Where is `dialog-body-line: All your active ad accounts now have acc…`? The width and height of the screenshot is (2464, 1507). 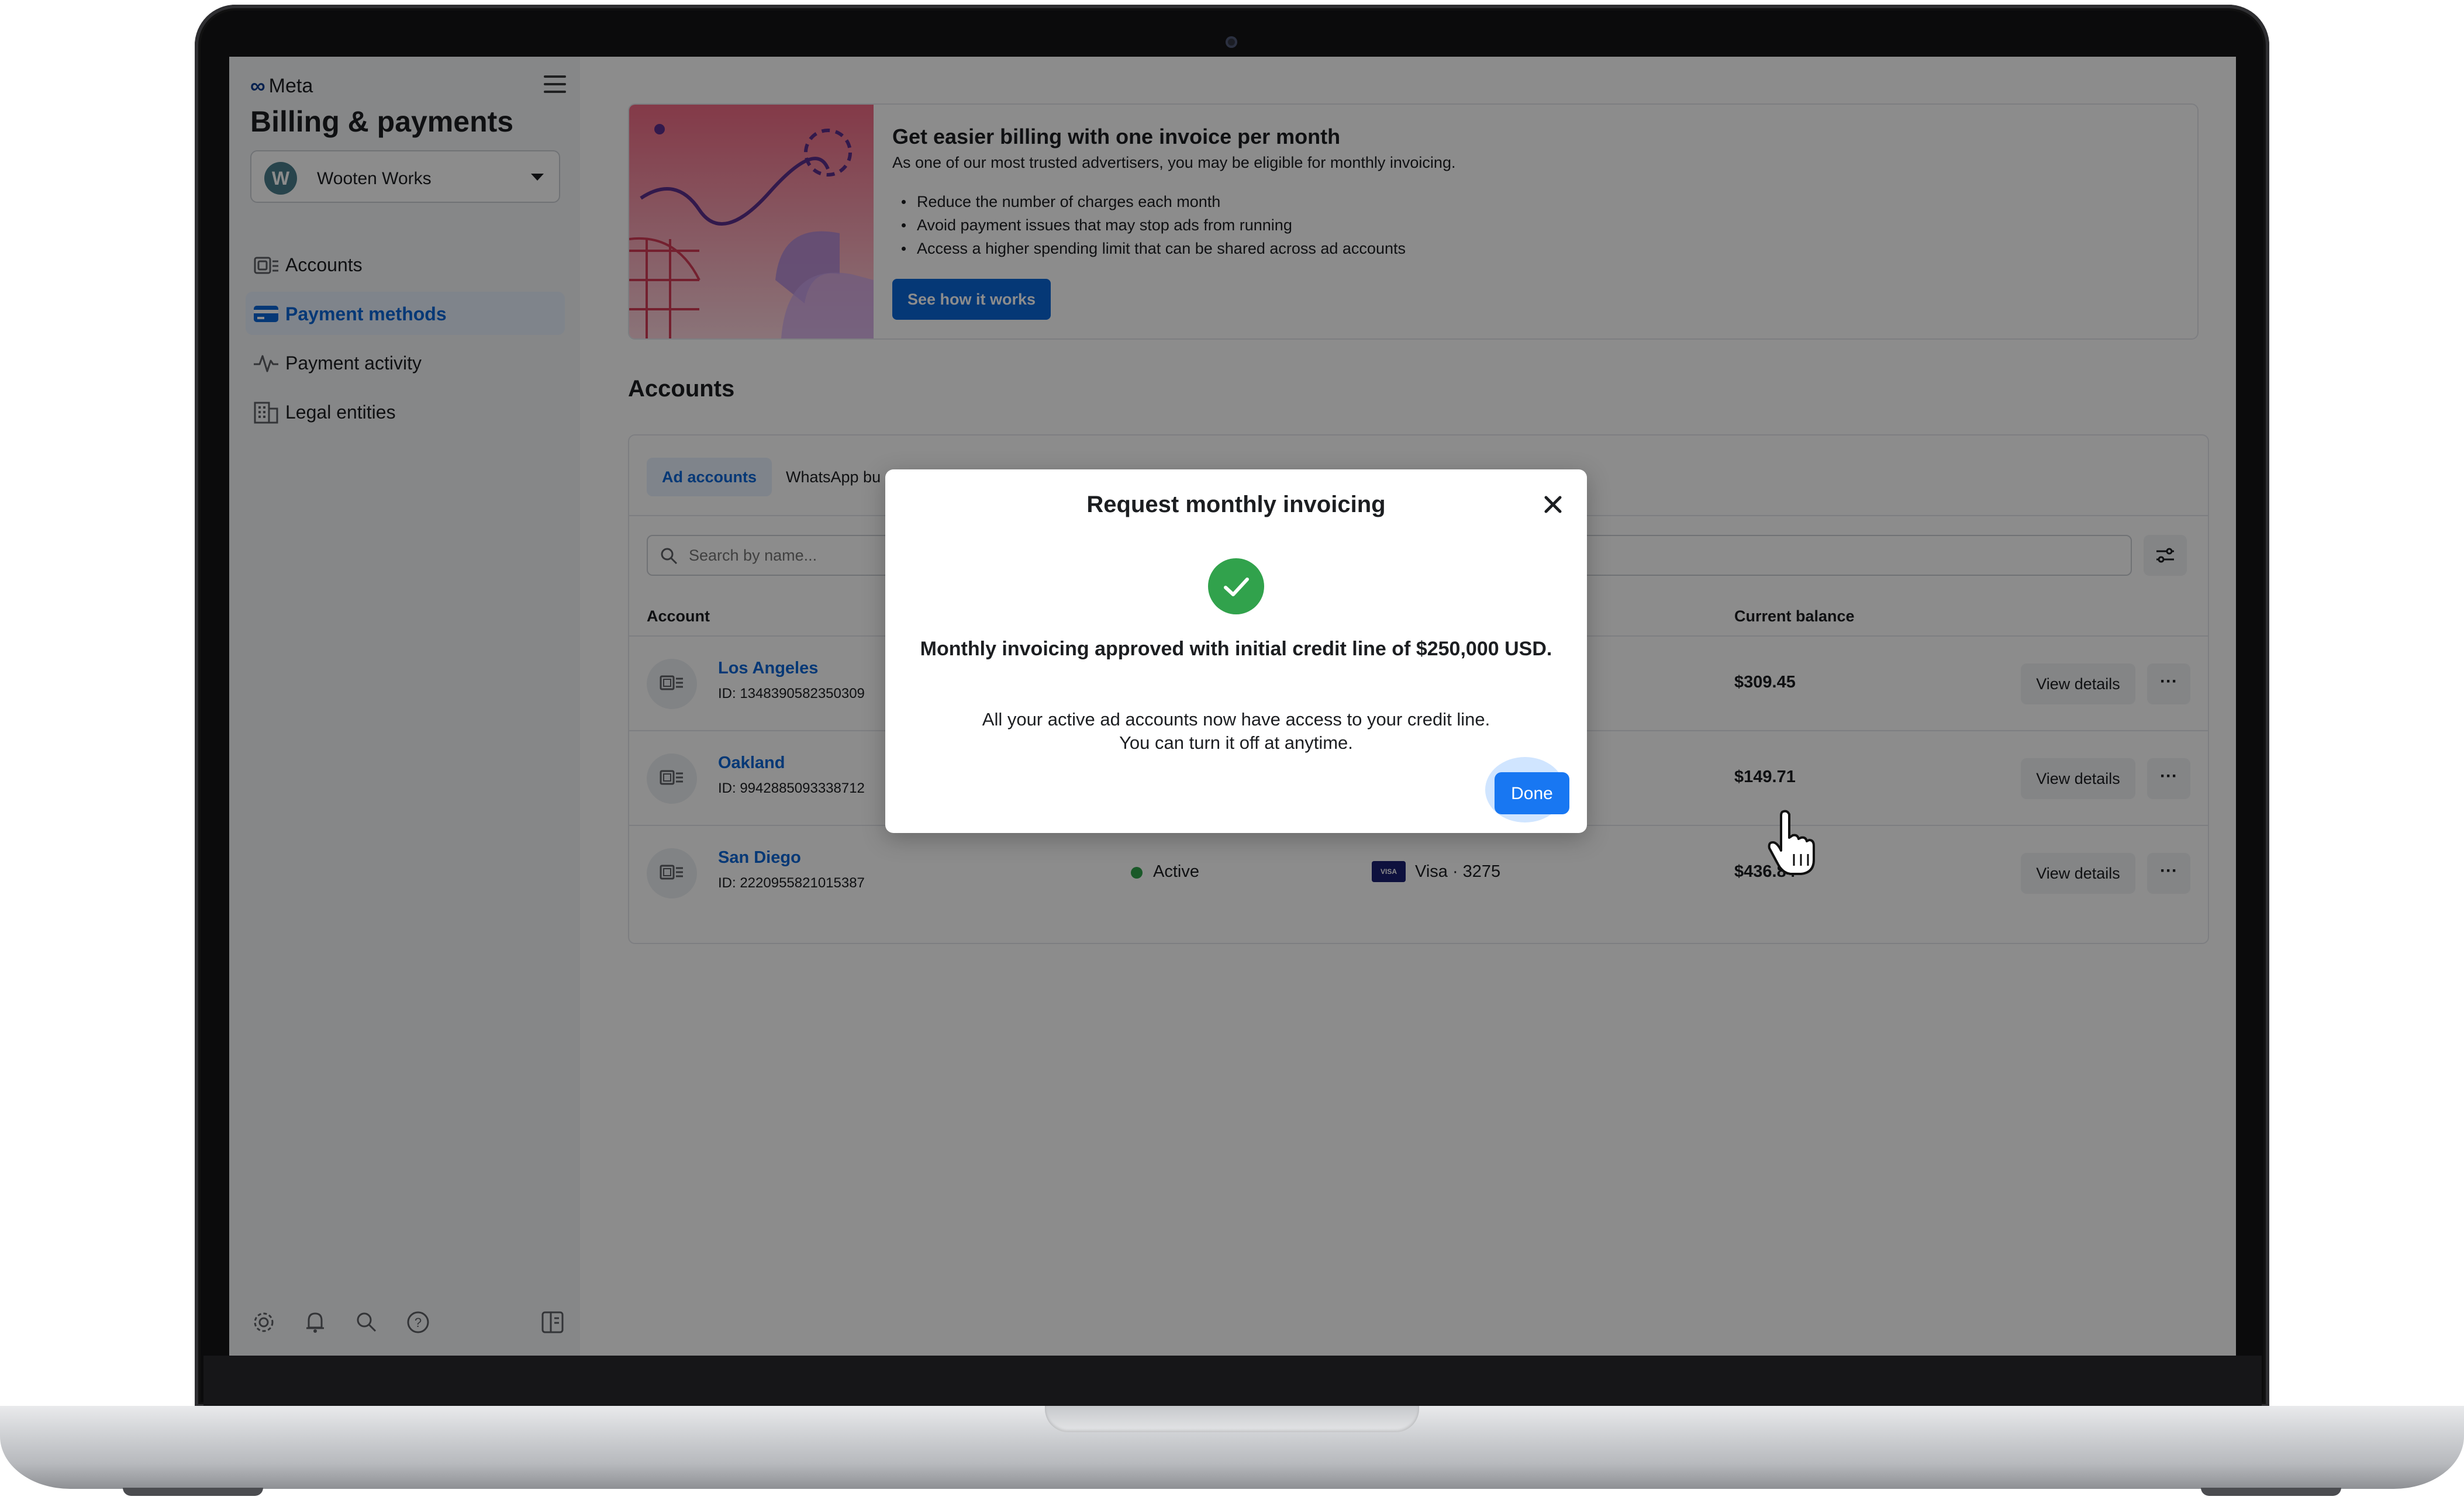
dialog-body-line: All your active ad accounts now have acc… is located at coordinates (1236, 719).